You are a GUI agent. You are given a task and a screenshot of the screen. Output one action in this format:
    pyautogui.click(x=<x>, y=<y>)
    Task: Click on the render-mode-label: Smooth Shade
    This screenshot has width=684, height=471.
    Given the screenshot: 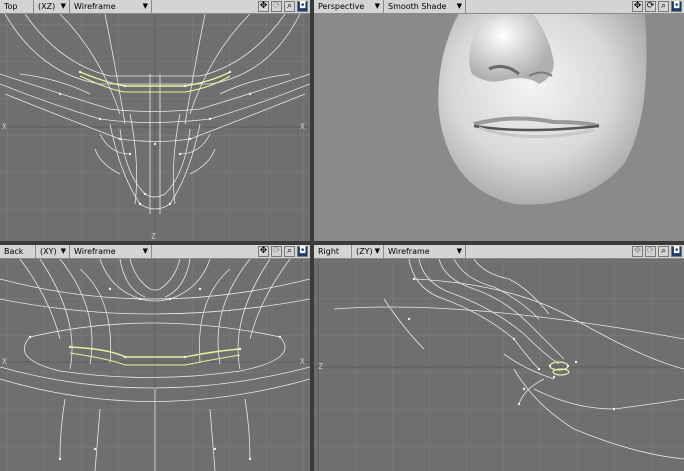 What is the action you would take?
    pyautogui.click(x=417, y=6)
    